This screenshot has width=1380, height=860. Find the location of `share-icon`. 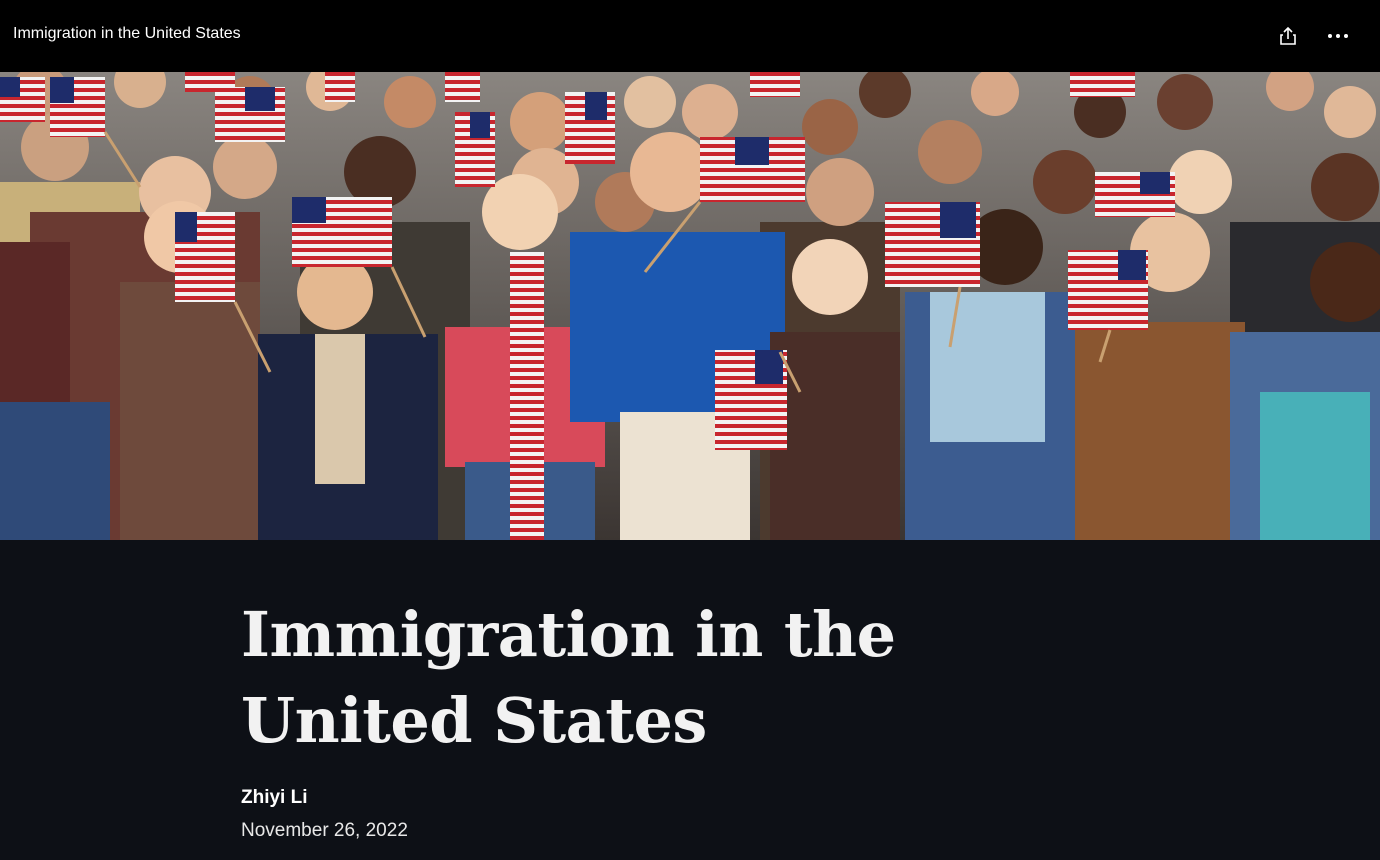

share-icon is located at coordinates (1288, 36).